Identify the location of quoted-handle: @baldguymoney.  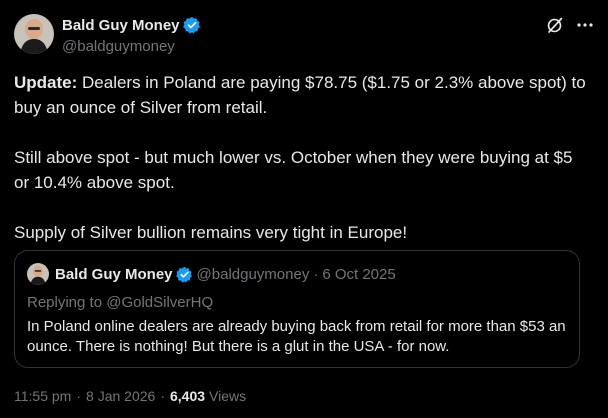
(253, 274).